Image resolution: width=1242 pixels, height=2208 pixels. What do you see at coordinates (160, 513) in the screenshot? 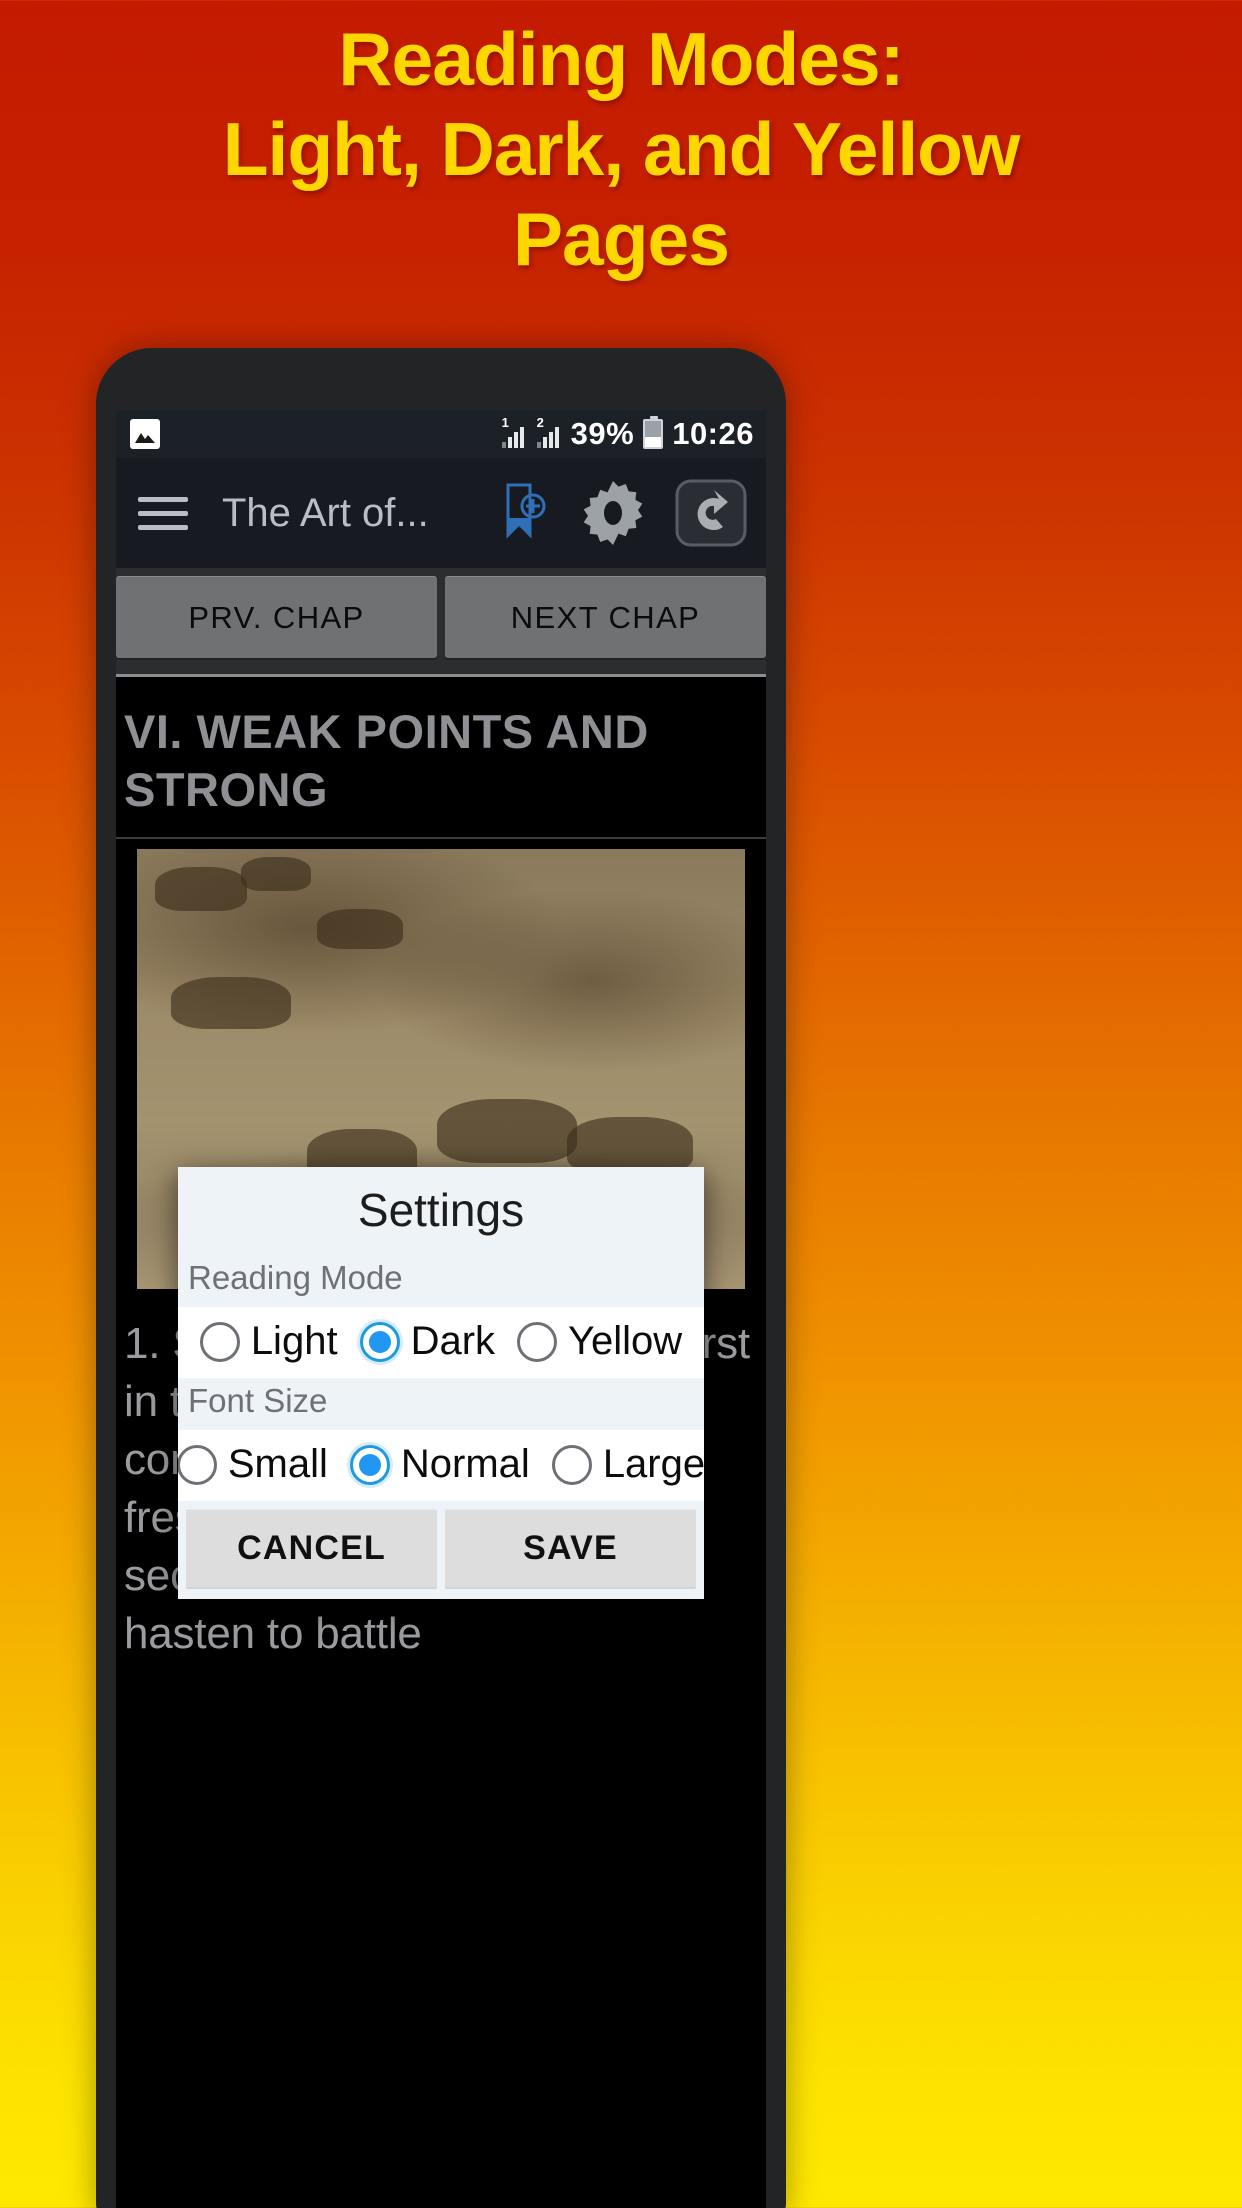
I see `hamburger-menu-icon` at bounding box center [160, 513].